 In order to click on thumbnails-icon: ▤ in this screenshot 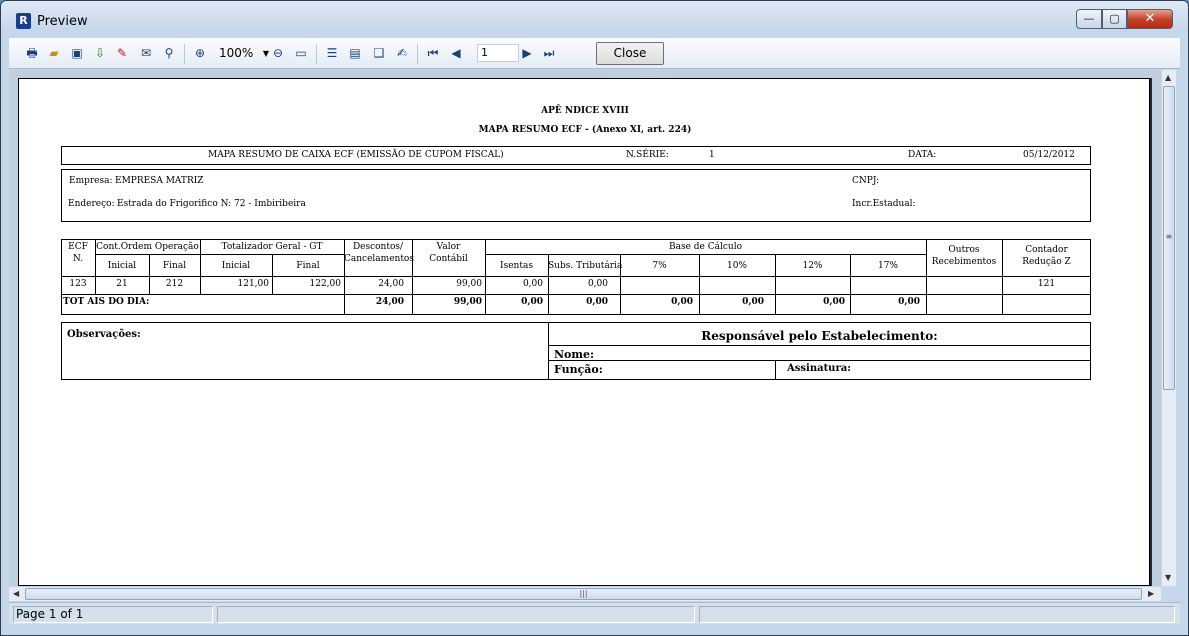, I will do `click(355, 53)`.